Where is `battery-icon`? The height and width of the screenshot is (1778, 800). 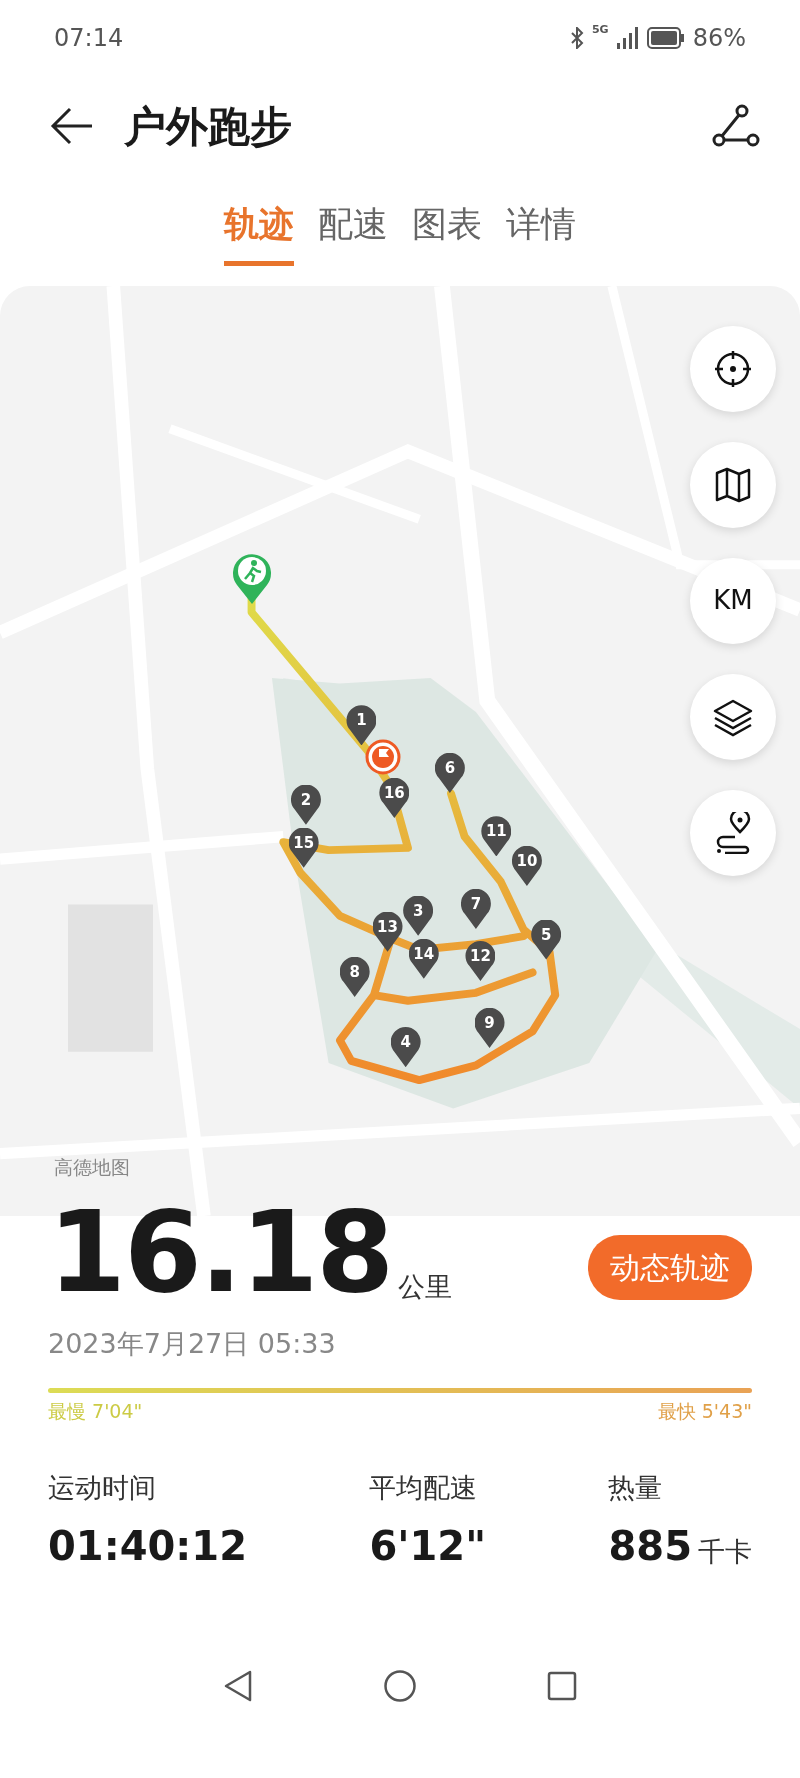 battery-icon is located at coordinates (665, 38).